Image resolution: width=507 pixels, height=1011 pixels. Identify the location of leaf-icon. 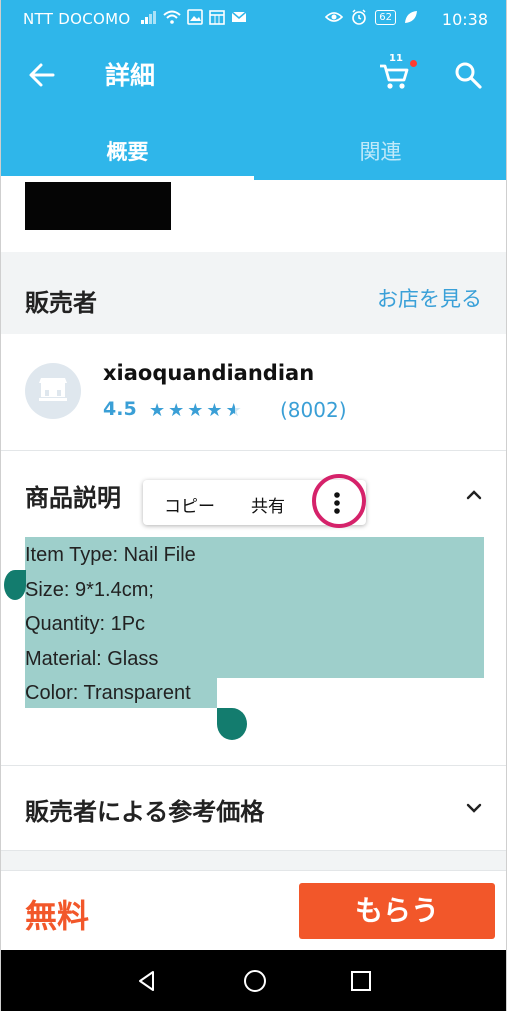
(411, 17).